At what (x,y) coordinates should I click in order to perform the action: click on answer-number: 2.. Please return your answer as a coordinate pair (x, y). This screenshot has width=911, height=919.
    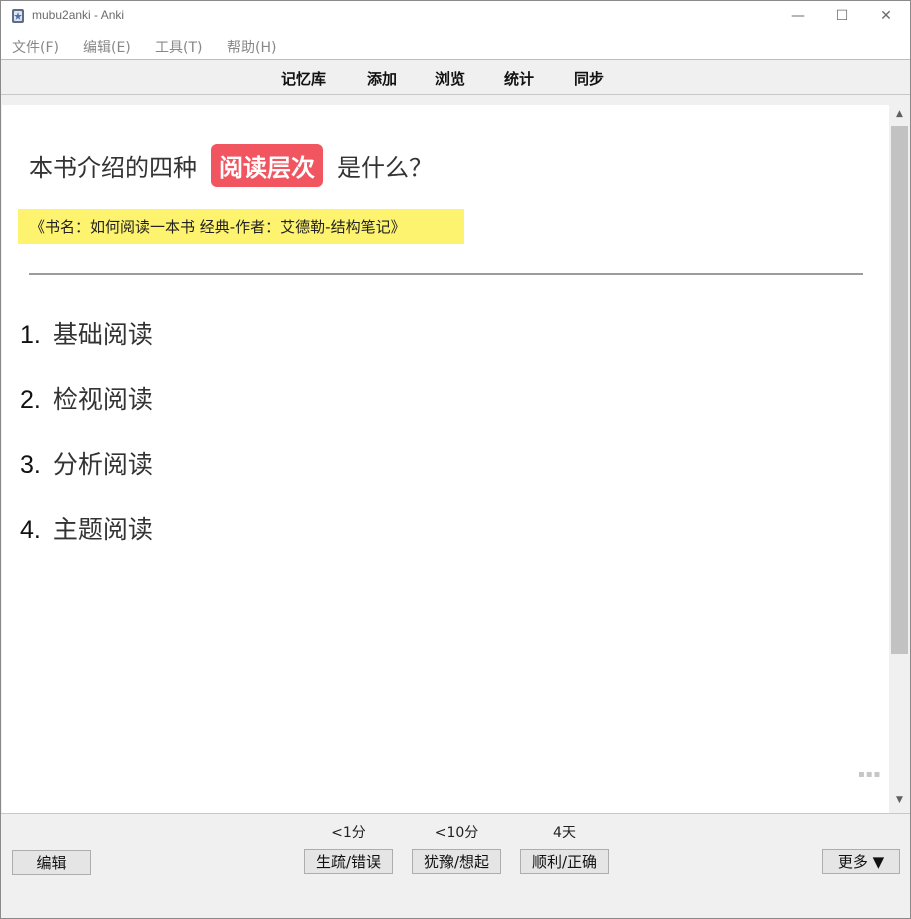
    Looking at the image, I should click on (30, 400).